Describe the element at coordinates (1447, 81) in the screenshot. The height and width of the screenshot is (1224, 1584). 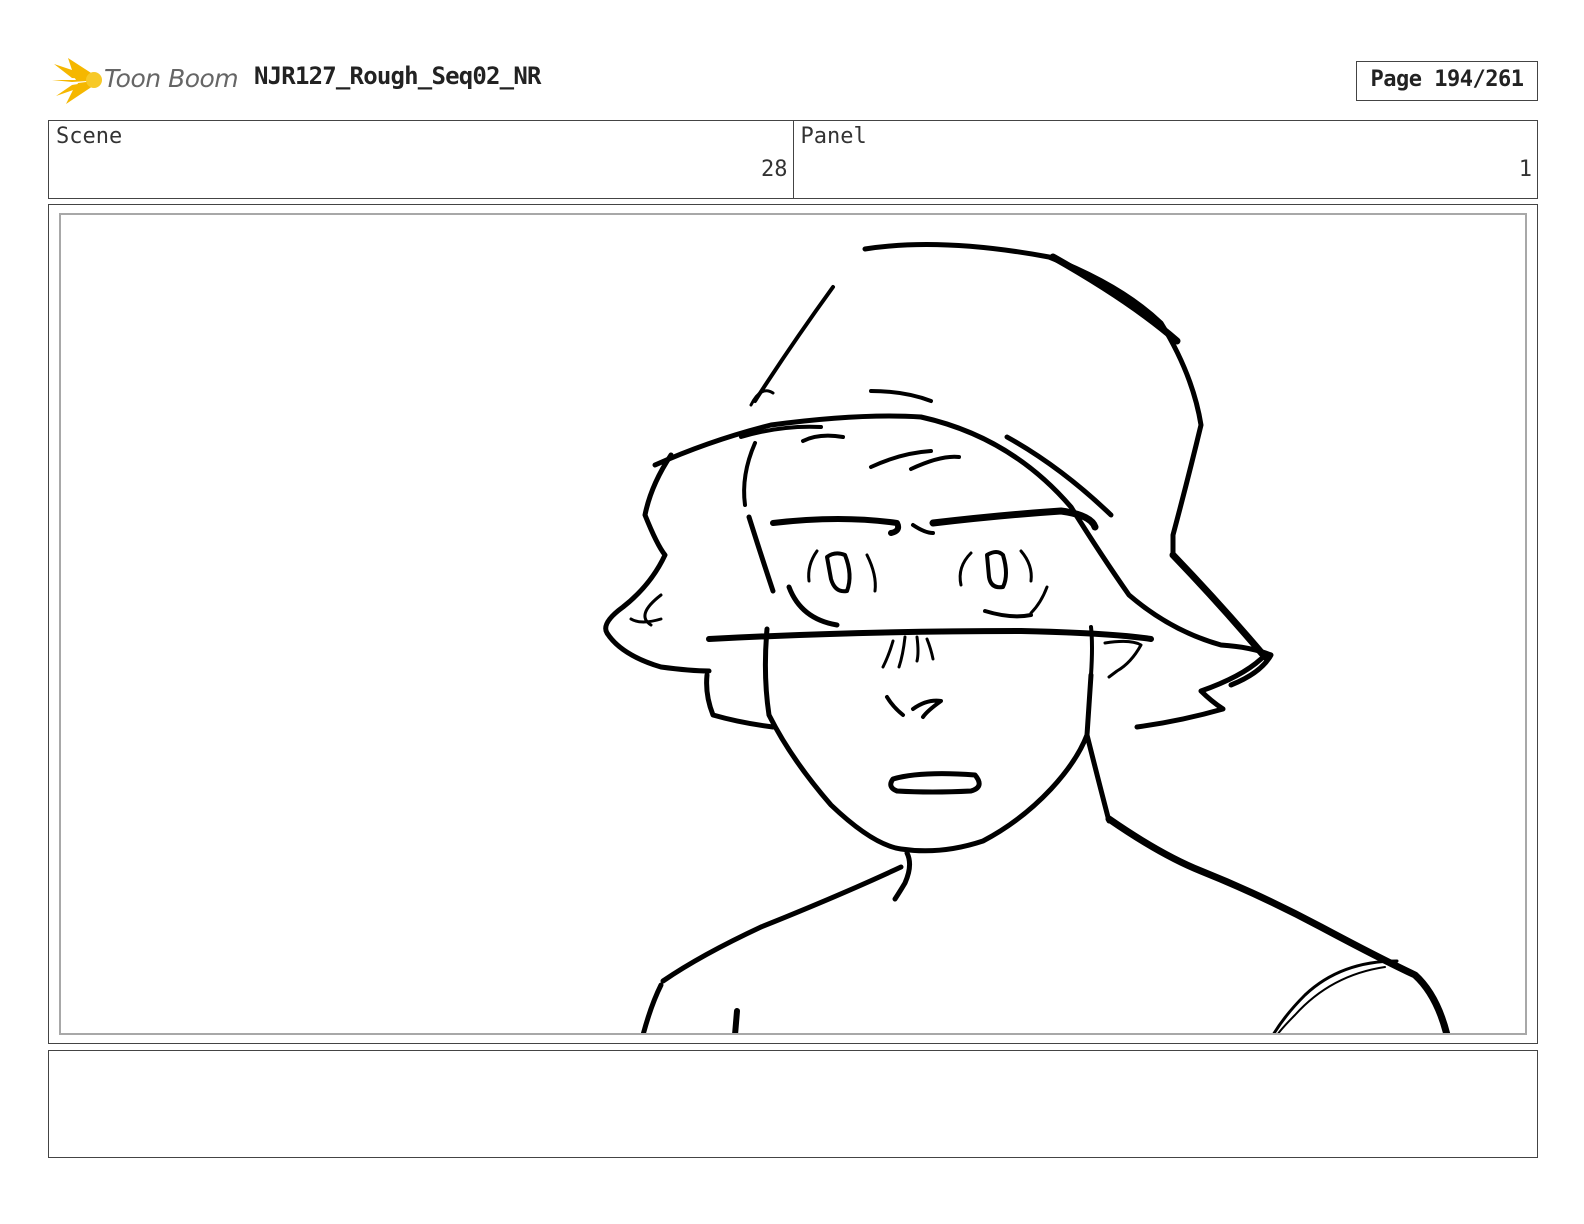
I see `page-indicator: Page 194/261` at that location.